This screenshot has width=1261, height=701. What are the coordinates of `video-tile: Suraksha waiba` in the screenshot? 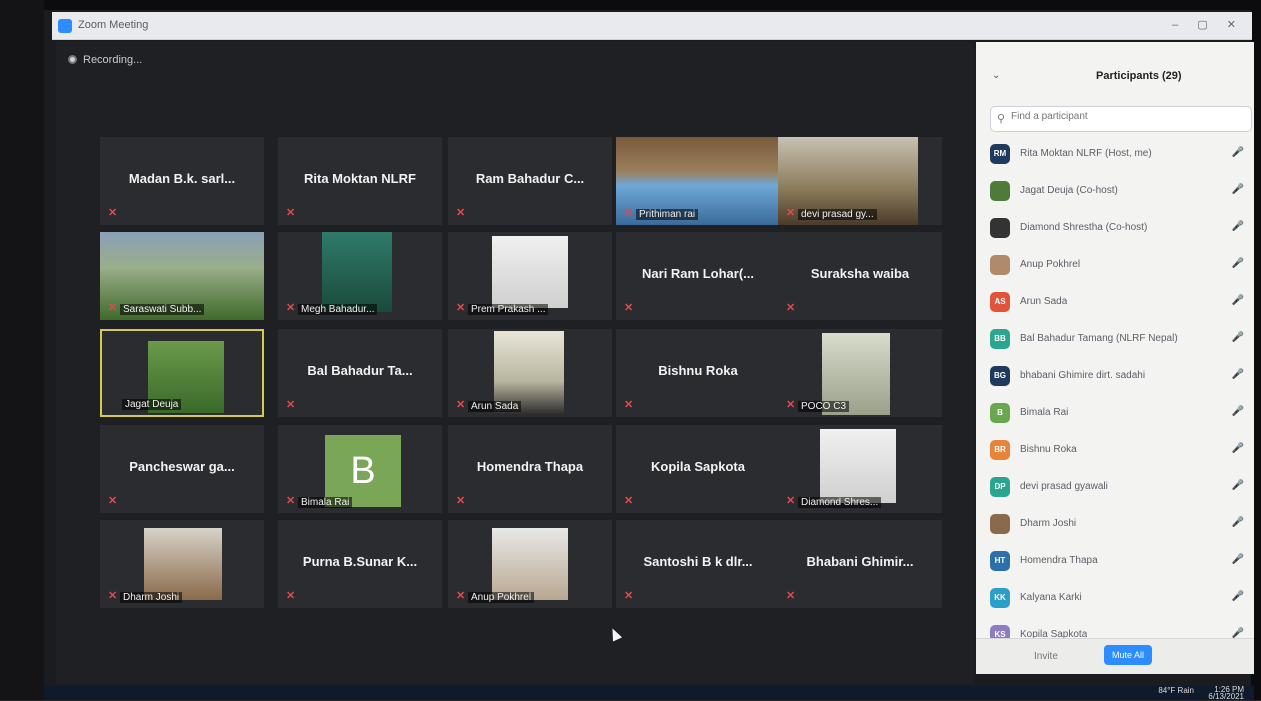 It's located at (860, 276).